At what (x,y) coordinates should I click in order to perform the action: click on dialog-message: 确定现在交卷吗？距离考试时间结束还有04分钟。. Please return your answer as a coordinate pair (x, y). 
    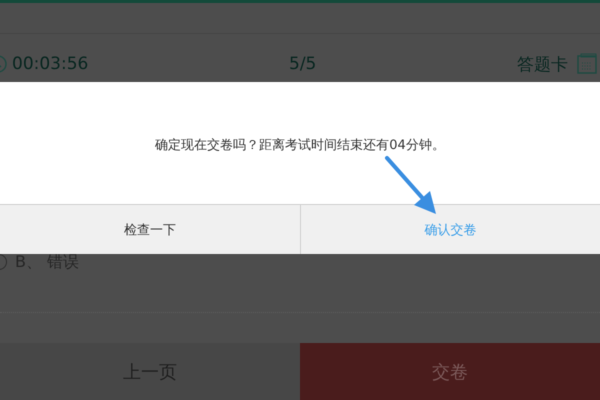
    Looking at the image, I should click on (300, 145).